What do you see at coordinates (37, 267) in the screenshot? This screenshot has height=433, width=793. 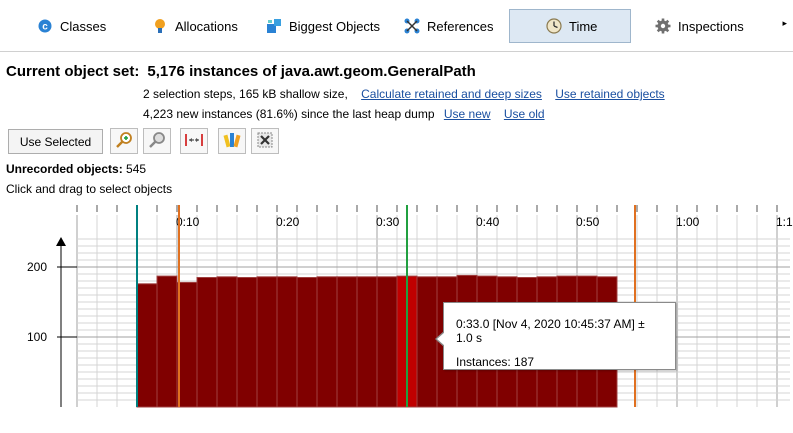 I see `y-tick-label: 200` at bounding box center [37, 267].